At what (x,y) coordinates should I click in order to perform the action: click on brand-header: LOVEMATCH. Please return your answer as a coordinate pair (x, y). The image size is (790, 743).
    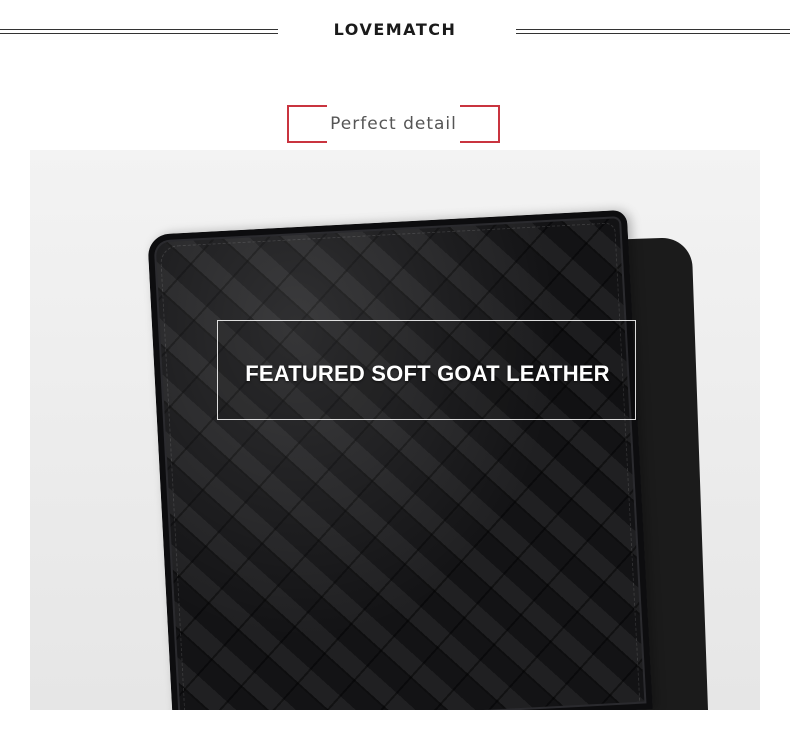
    Looking at the image, I should click on (395, 32).